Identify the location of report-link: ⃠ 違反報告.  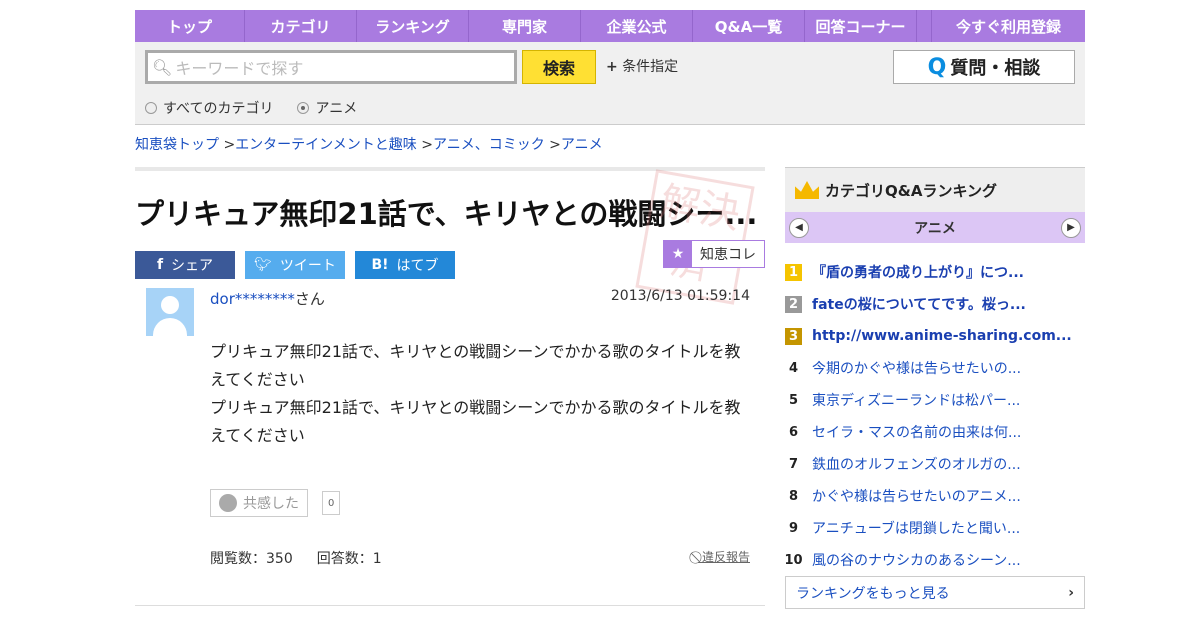
(724, 556).